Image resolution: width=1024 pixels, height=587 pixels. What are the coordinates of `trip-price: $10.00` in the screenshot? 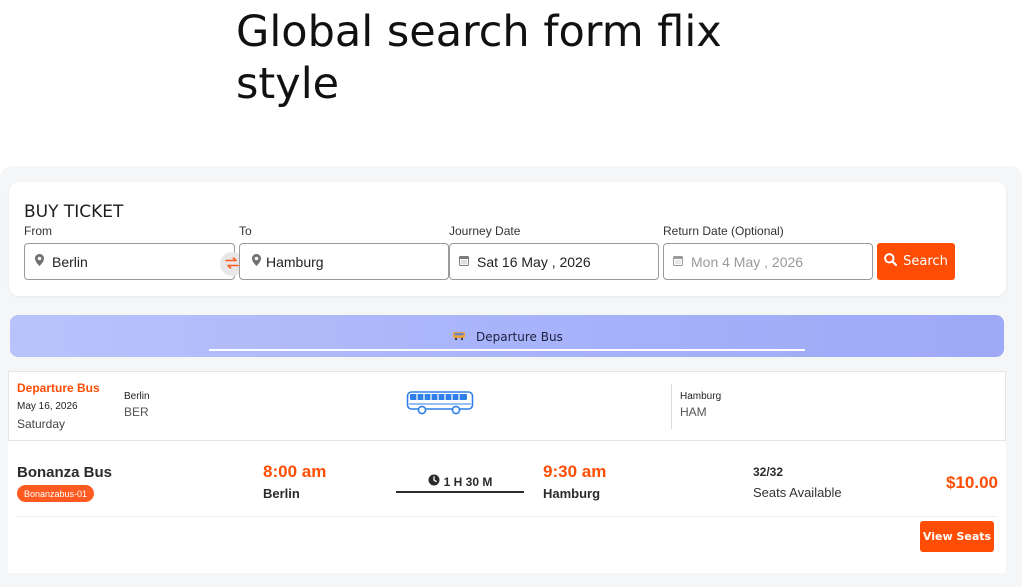 It's located at (972, 482).